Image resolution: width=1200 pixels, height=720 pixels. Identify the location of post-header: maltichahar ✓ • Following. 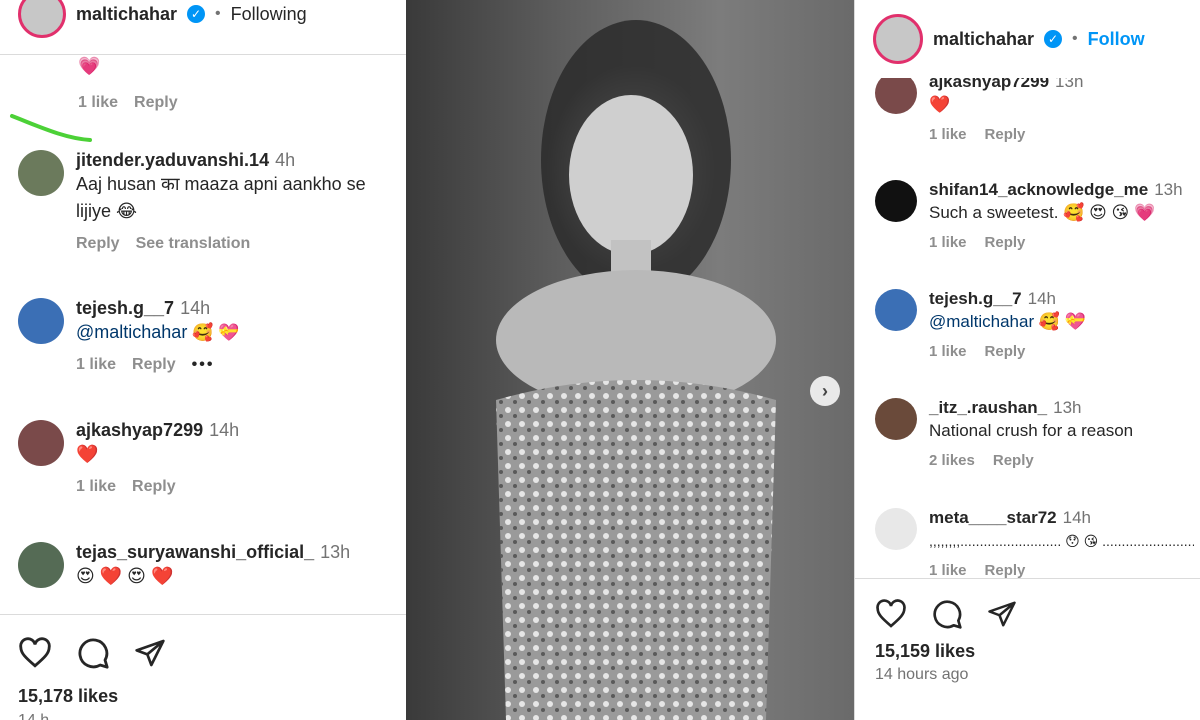
(162, 19).